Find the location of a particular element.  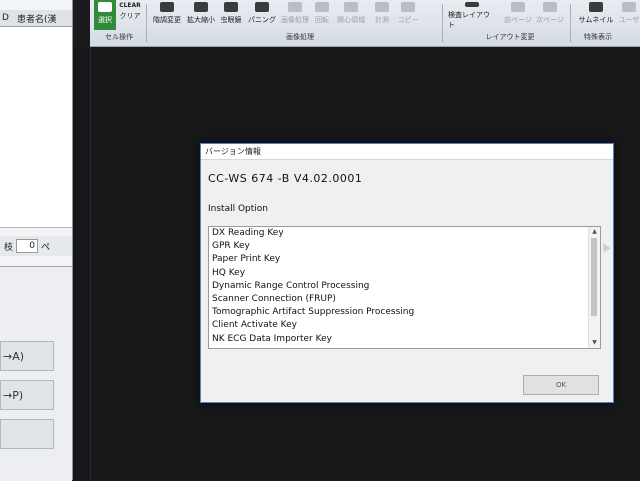

clear-label: クリア is located at coordinates (130, 16).